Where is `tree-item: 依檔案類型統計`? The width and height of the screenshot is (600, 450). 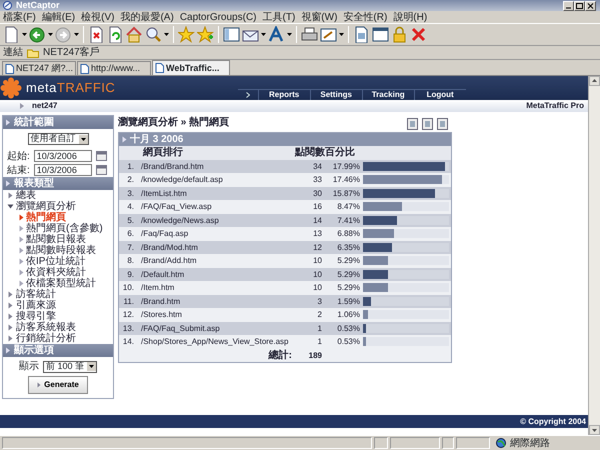
tree-item: 依檔案類型統計 is located at coordinates (58, 283).